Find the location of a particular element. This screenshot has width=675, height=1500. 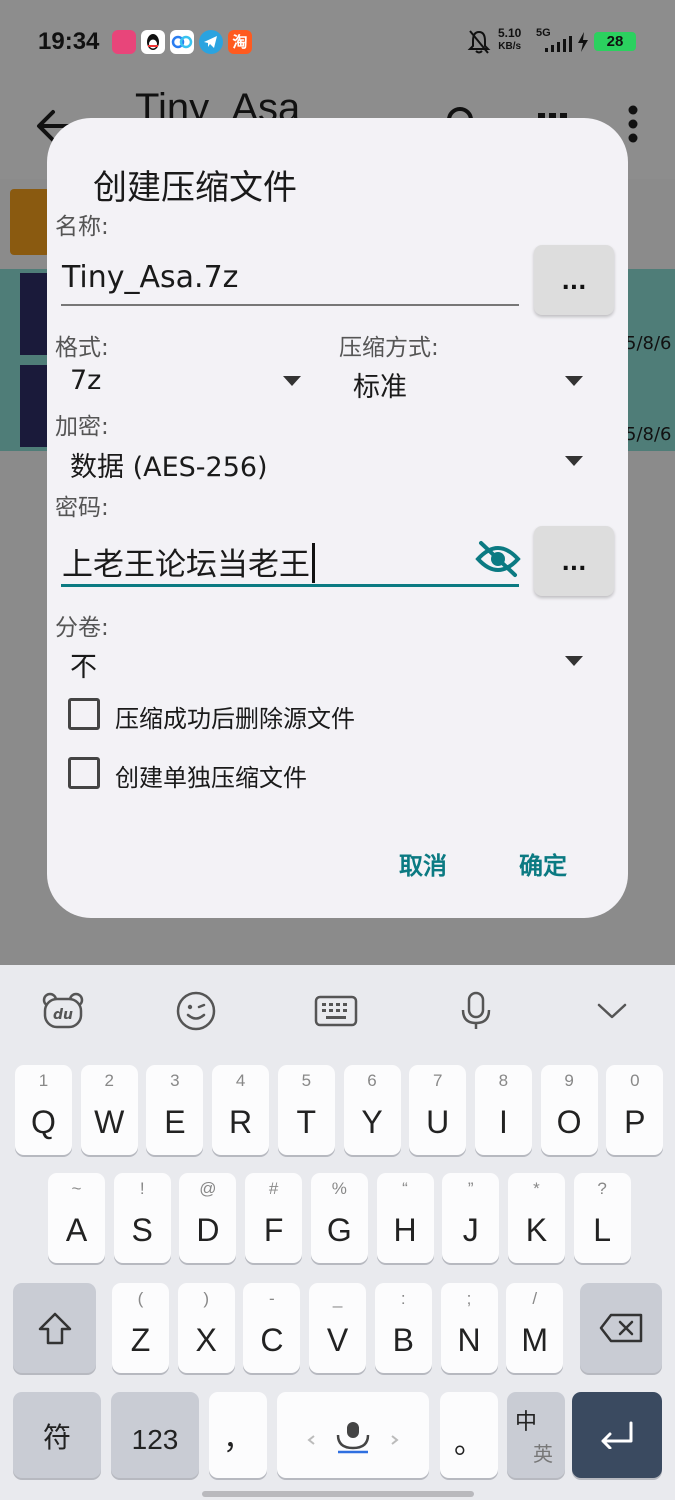

keyboard-icon is located at coordinates (336, 1011).